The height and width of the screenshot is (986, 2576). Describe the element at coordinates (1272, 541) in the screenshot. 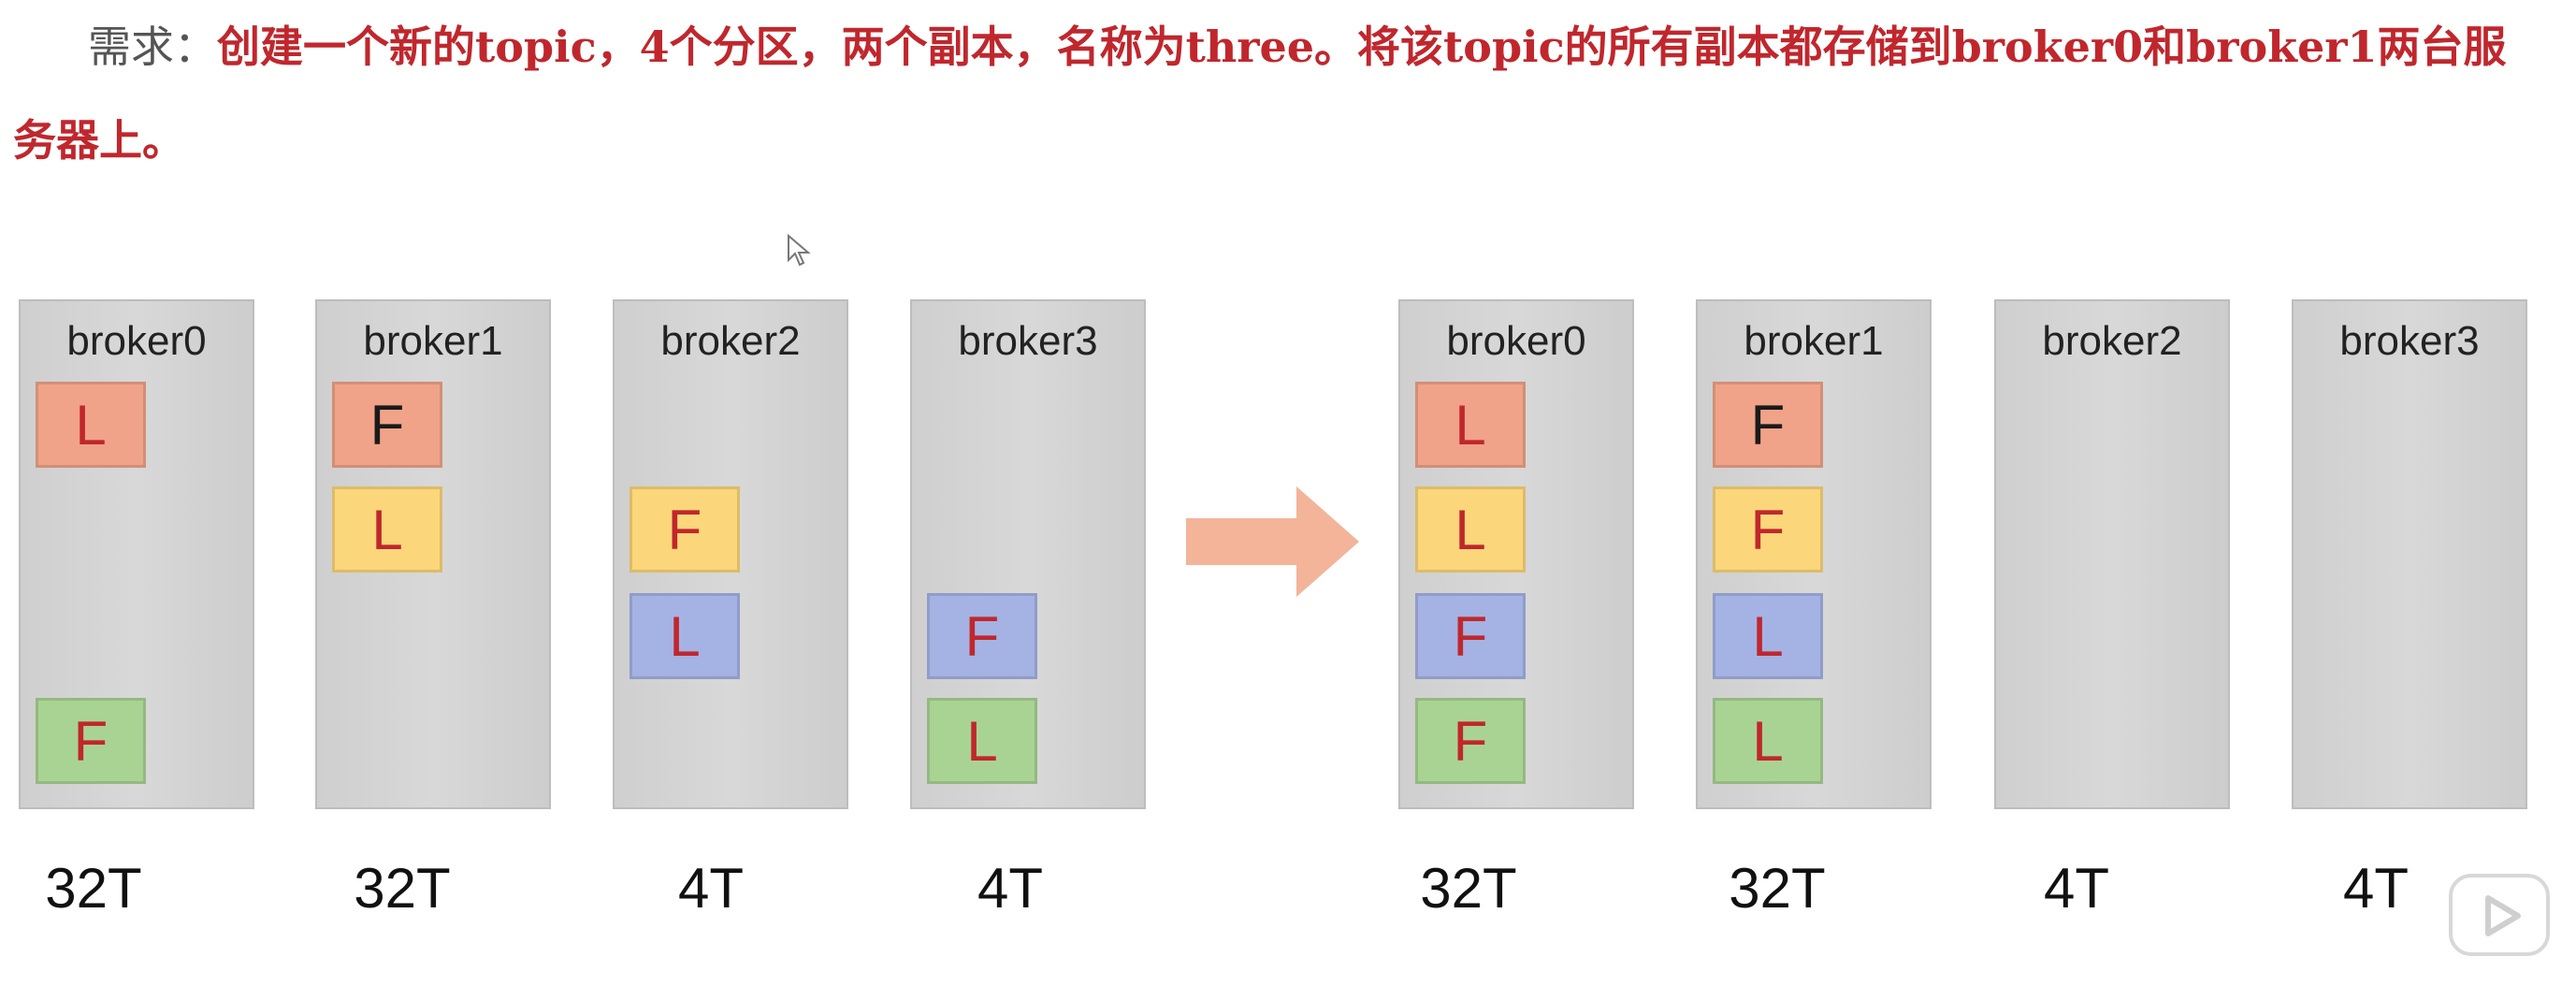

I see `right-arrow-icon` at that location.